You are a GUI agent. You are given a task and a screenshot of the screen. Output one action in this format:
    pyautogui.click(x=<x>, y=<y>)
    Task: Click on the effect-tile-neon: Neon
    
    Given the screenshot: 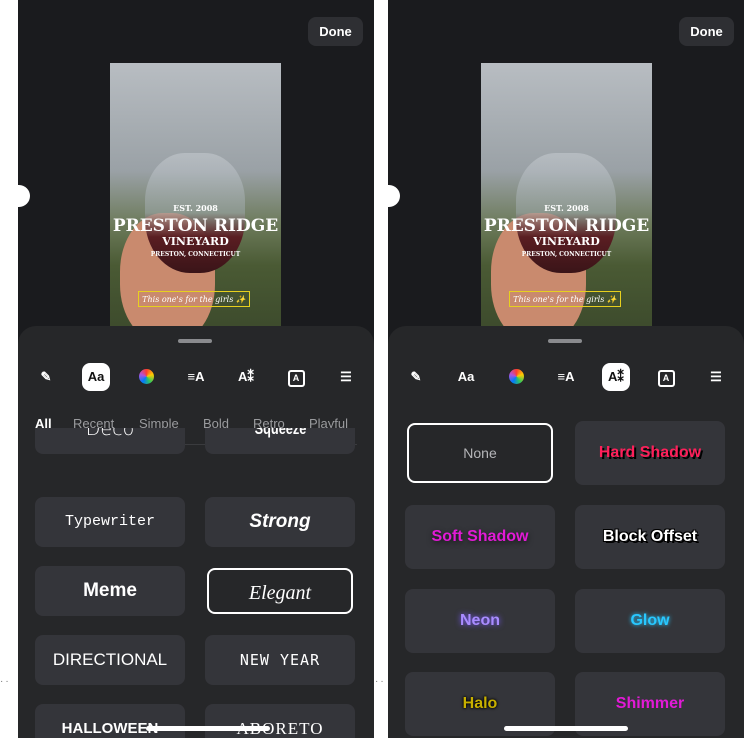 What is the action you would take?
    pyautogui.click(x=480, y=621)
    